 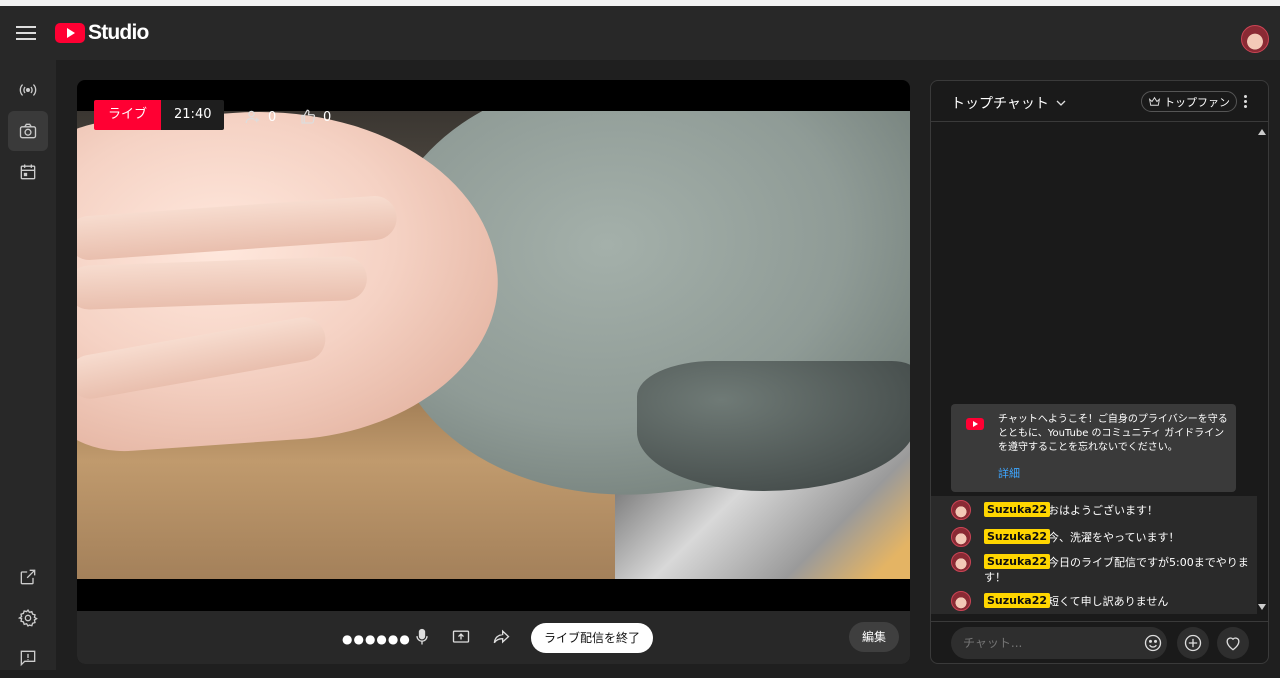 I want to click on thumbs-up-icon, so click(x=308, y=116).